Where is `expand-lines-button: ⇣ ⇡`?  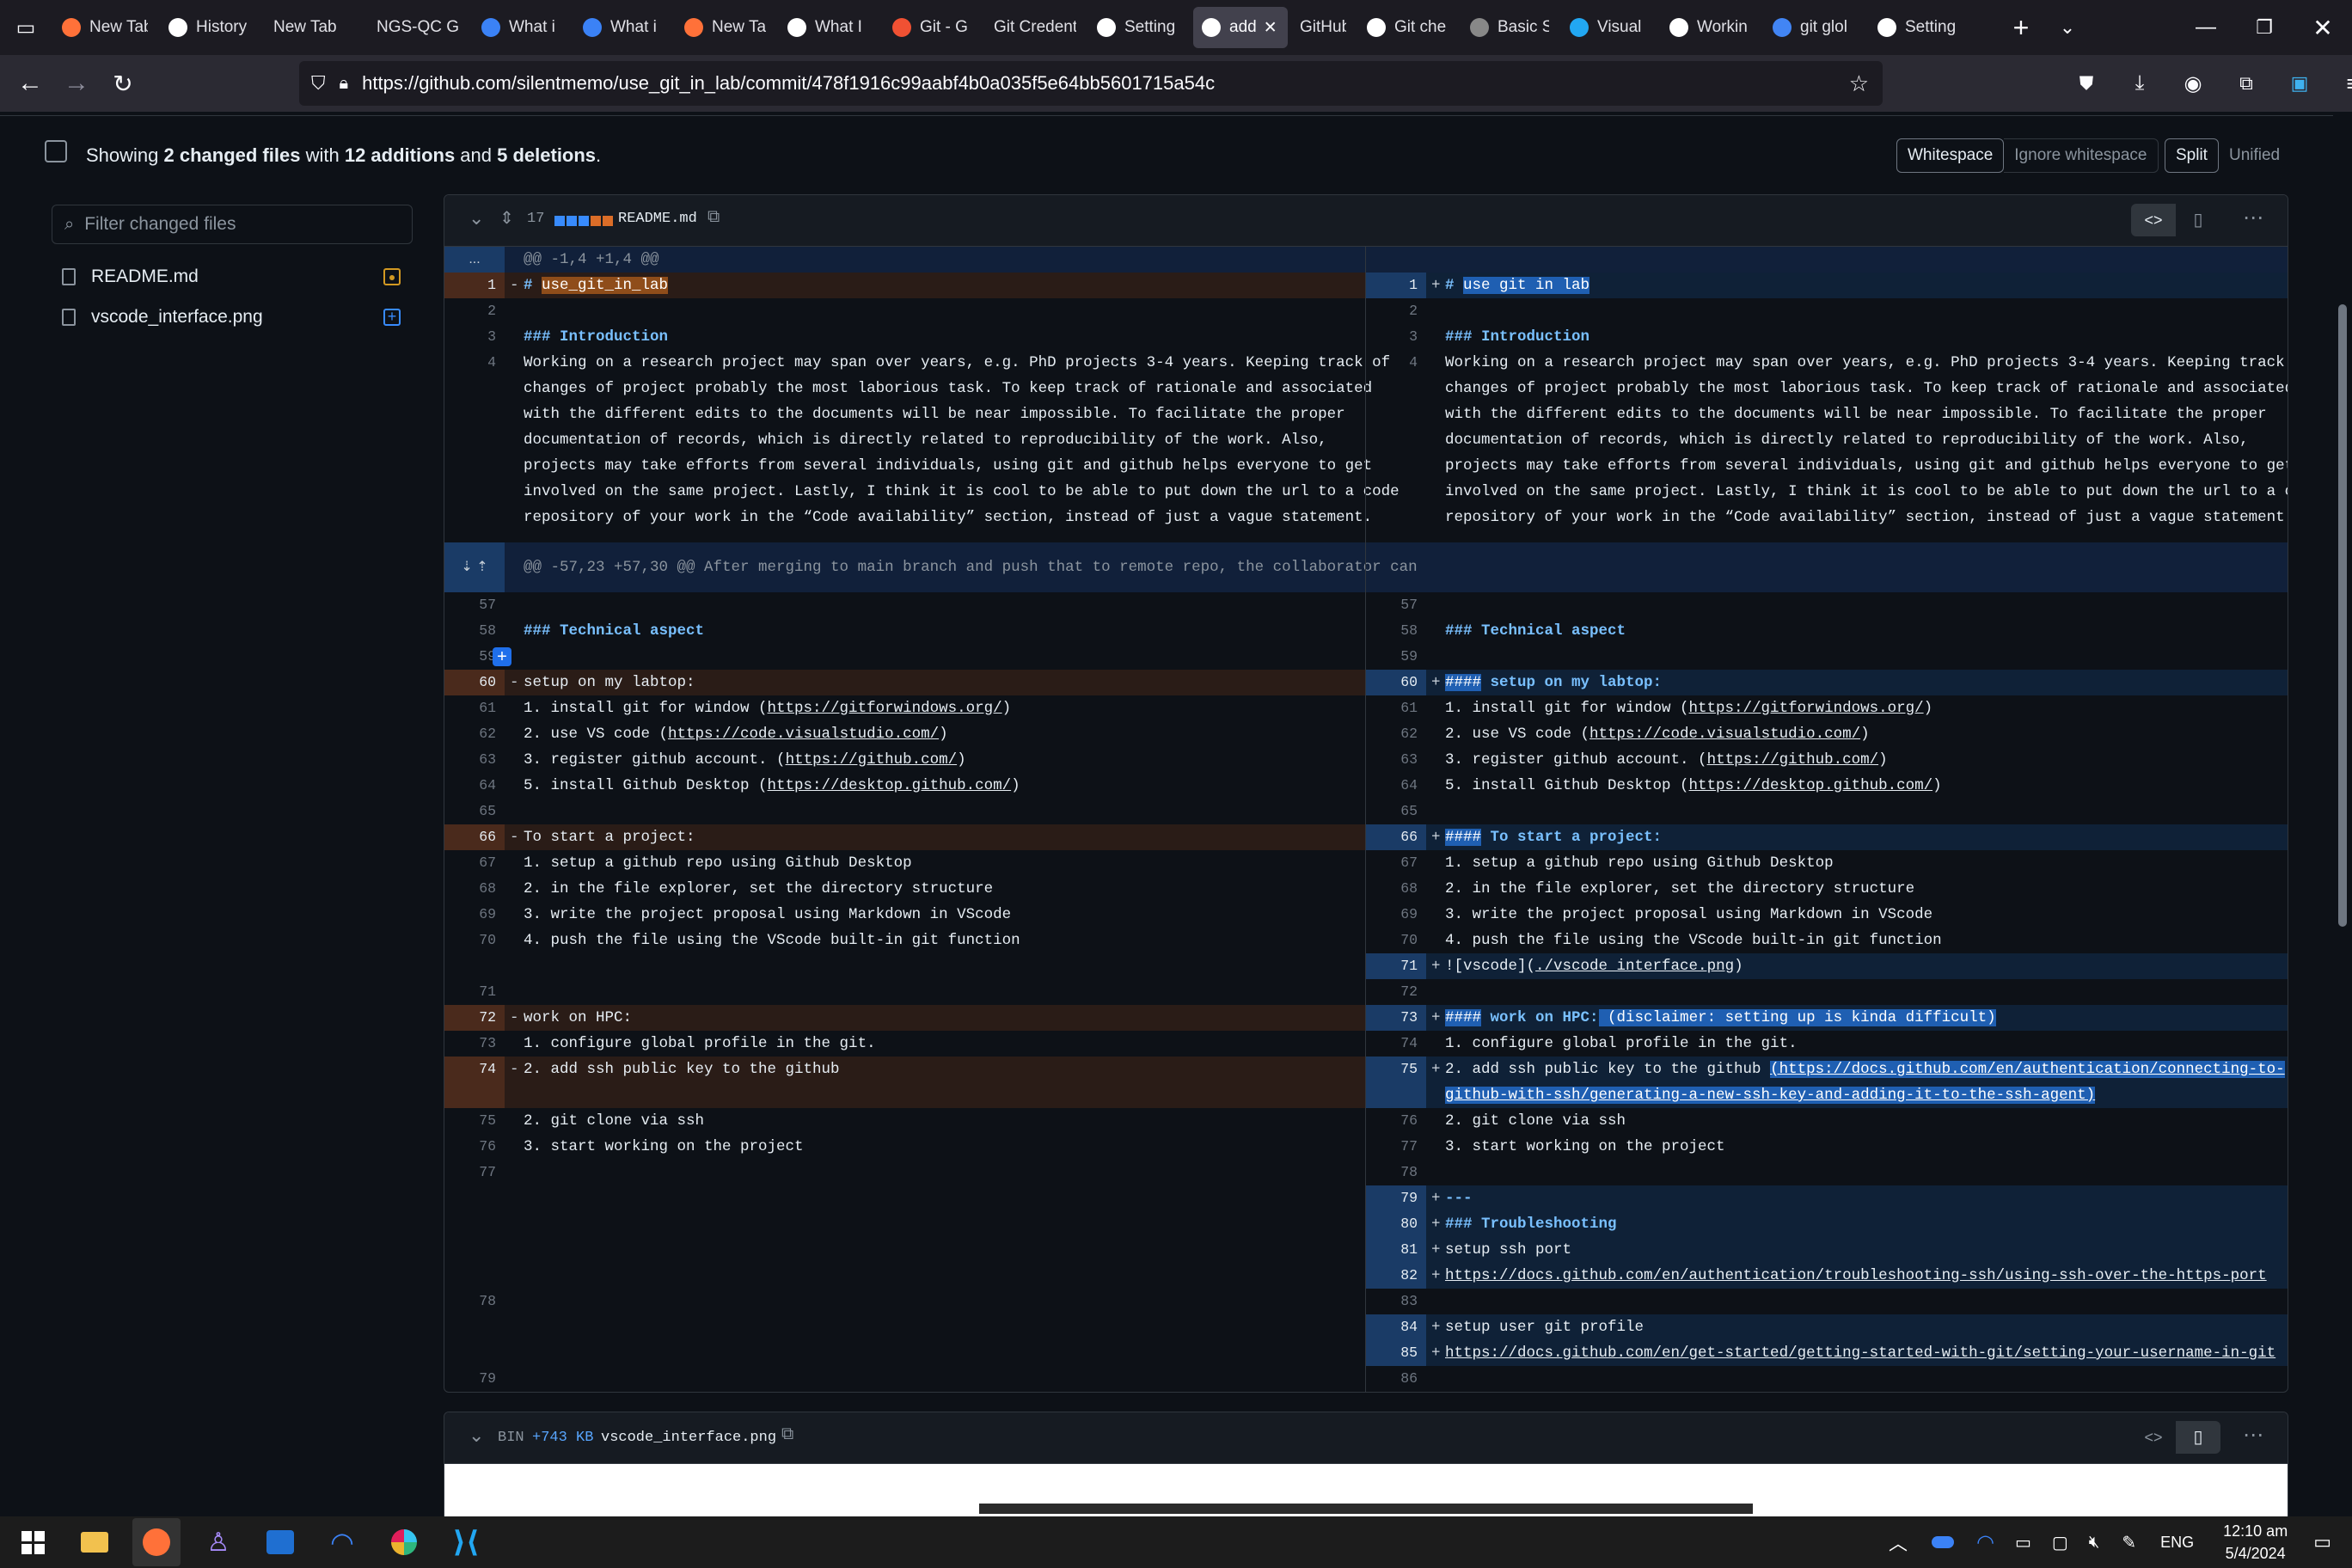
expand-lines-button: ⇣ ⇡ is located at coordinates (474, 567).